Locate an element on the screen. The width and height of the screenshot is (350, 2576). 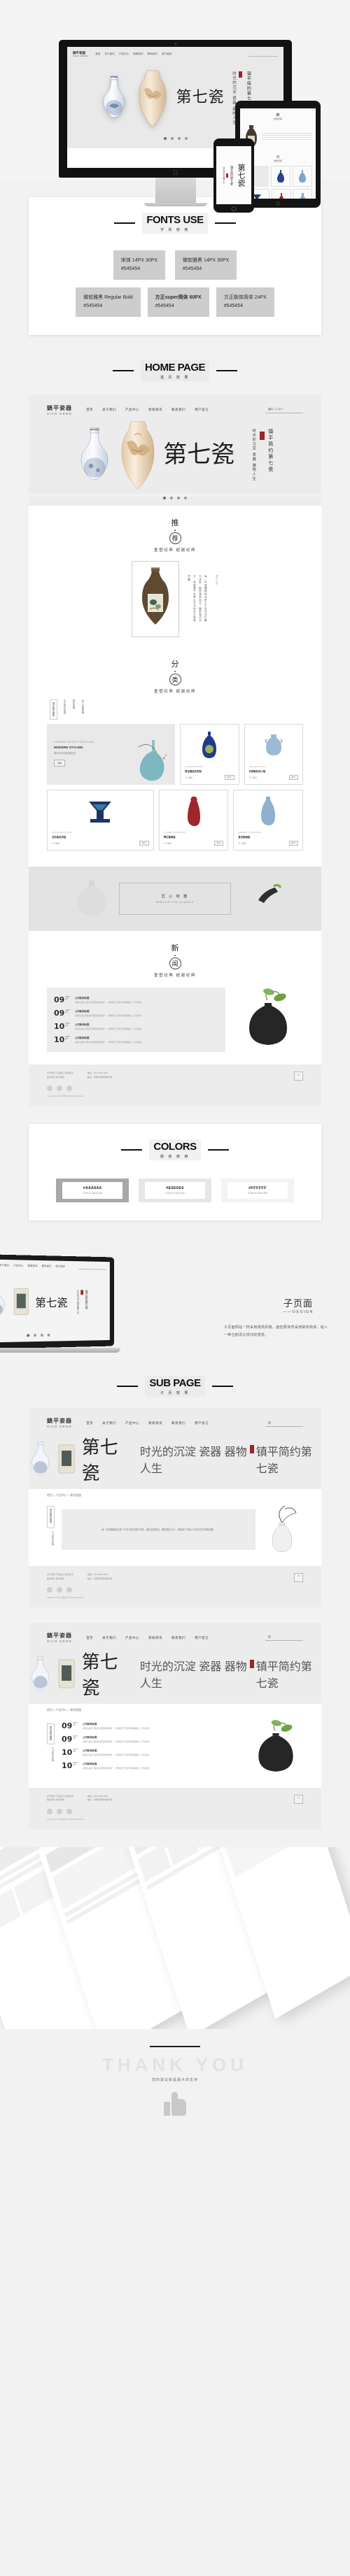
nav-item-0: 首页 is located at coordinates (97, 54).